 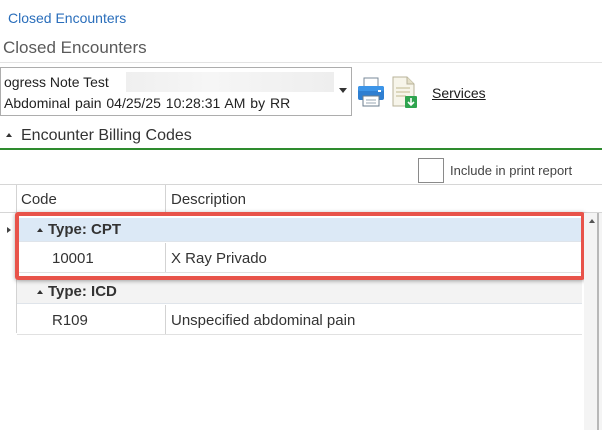 I want to click on include-in-print-label: Include in print report, so click(x=511, y=170).